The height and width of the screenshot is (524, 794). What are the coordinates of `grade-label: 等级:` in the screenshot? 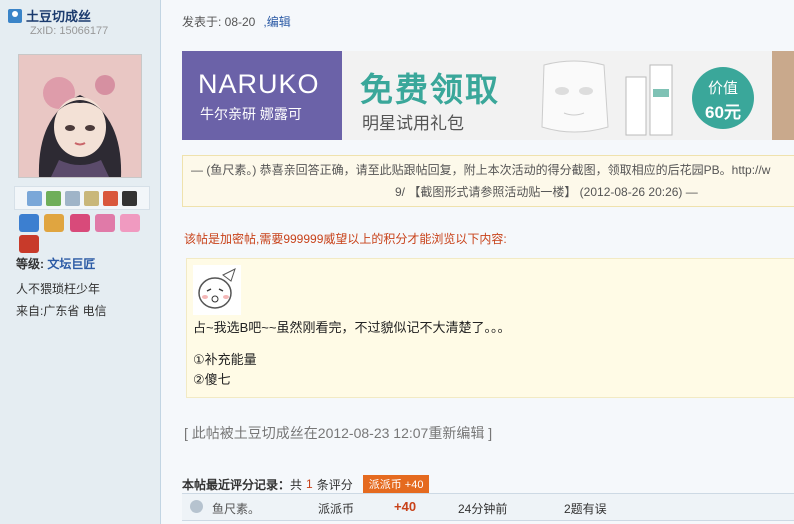 It's located at (30, 264).